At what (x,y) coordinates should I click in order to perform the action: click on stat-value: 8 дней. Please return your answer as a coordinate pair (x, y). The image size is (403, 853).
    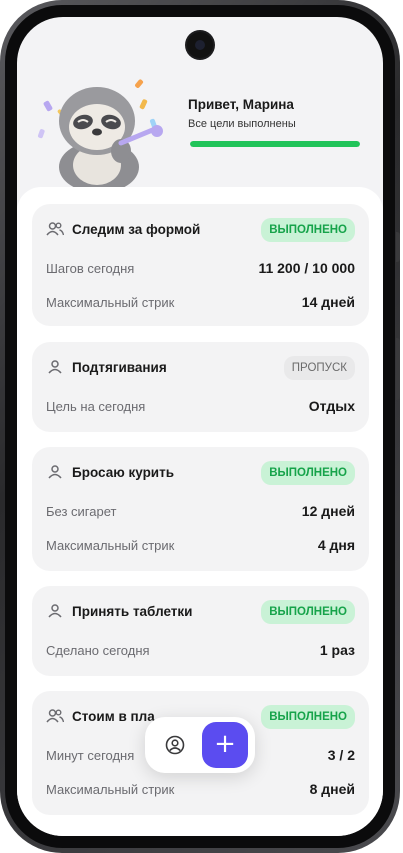
    Looking at the image, I should click on (332, 789).